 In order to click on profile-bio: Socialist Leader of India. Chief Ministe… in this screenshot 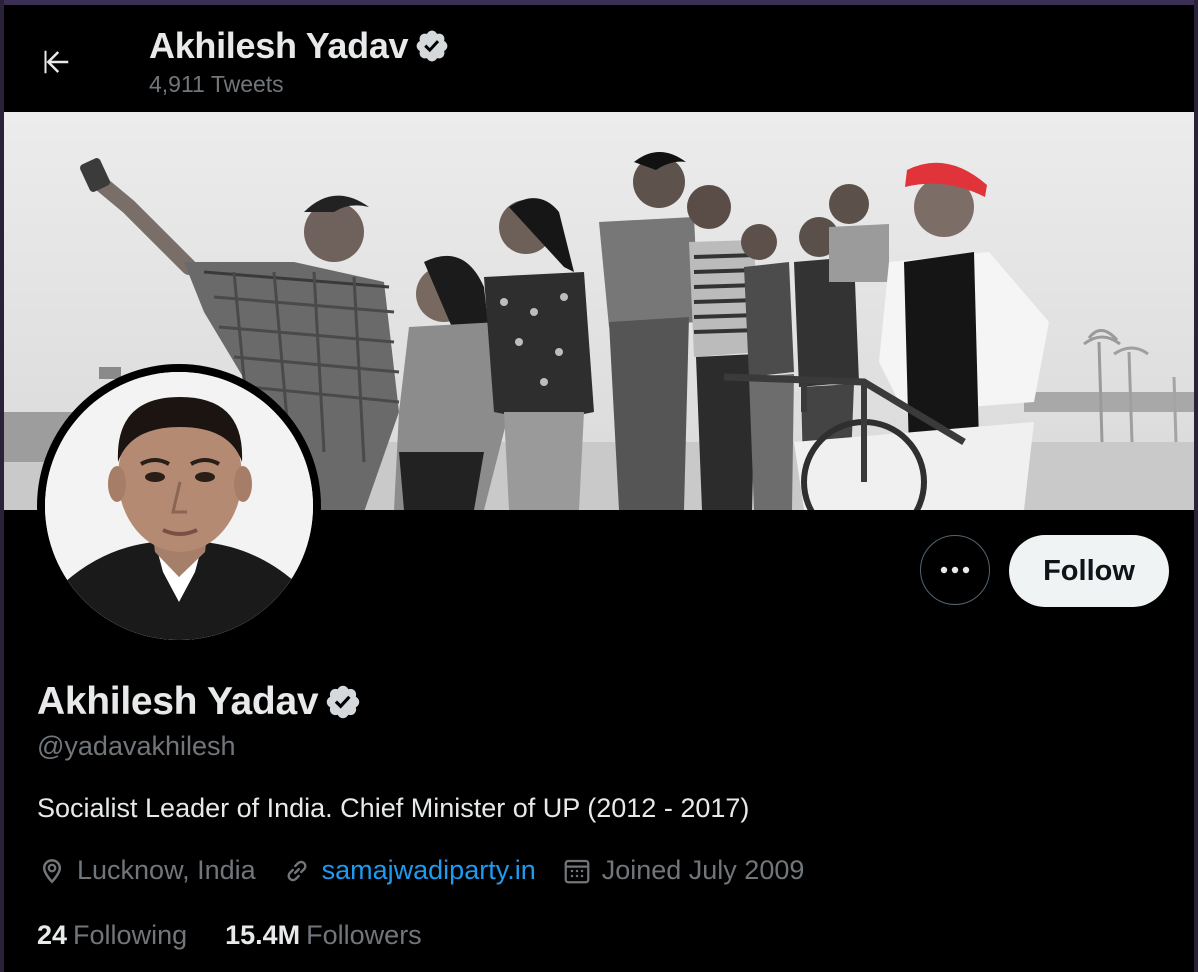, I will do `click(393, 808)`.